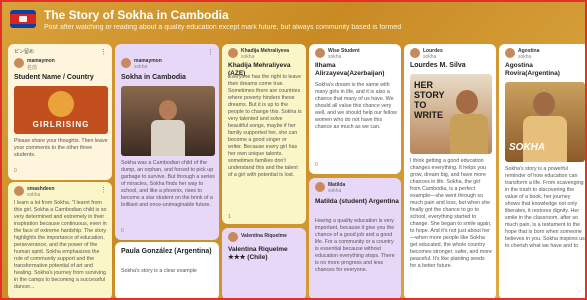  I want to click on sokha-photo, so click(168, 121).